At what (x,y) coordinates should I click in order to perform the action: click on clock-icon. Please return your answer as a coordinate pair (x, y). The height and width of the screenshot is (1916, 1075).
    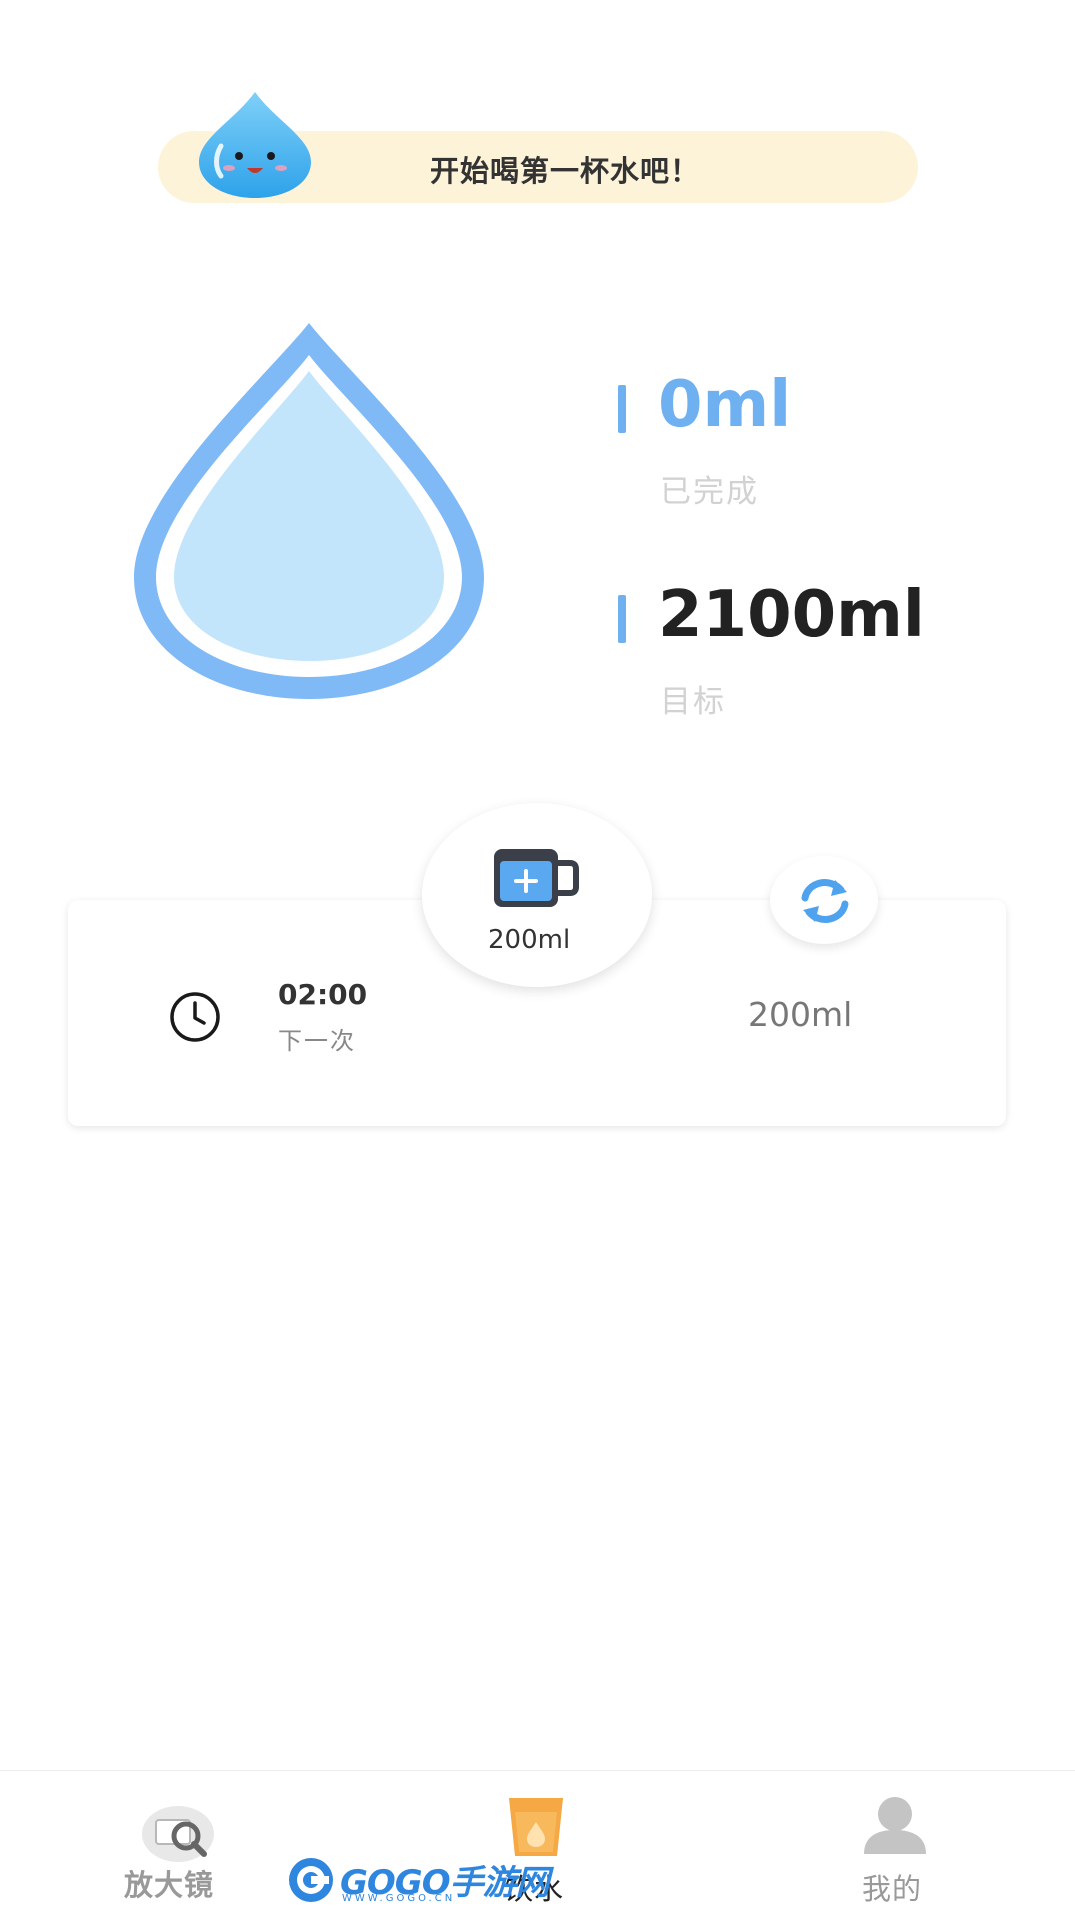
    Looking at the image, I should click on (195, 1017).